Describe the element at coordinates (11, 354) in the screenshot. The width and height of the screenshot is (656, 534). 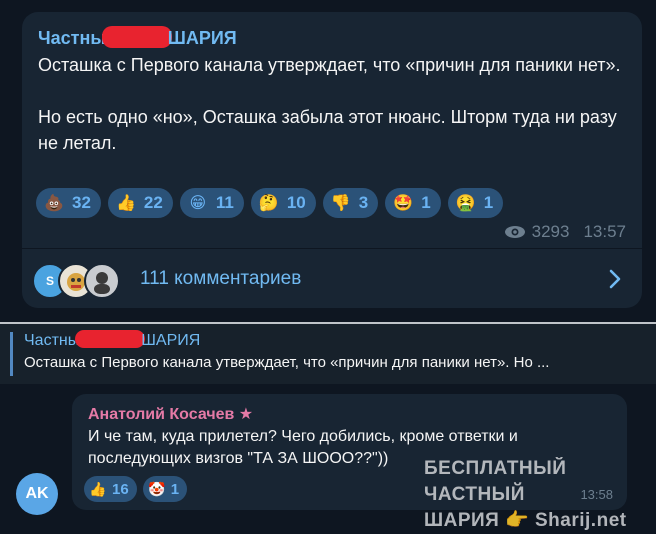
I see `quote-bar` at that location.